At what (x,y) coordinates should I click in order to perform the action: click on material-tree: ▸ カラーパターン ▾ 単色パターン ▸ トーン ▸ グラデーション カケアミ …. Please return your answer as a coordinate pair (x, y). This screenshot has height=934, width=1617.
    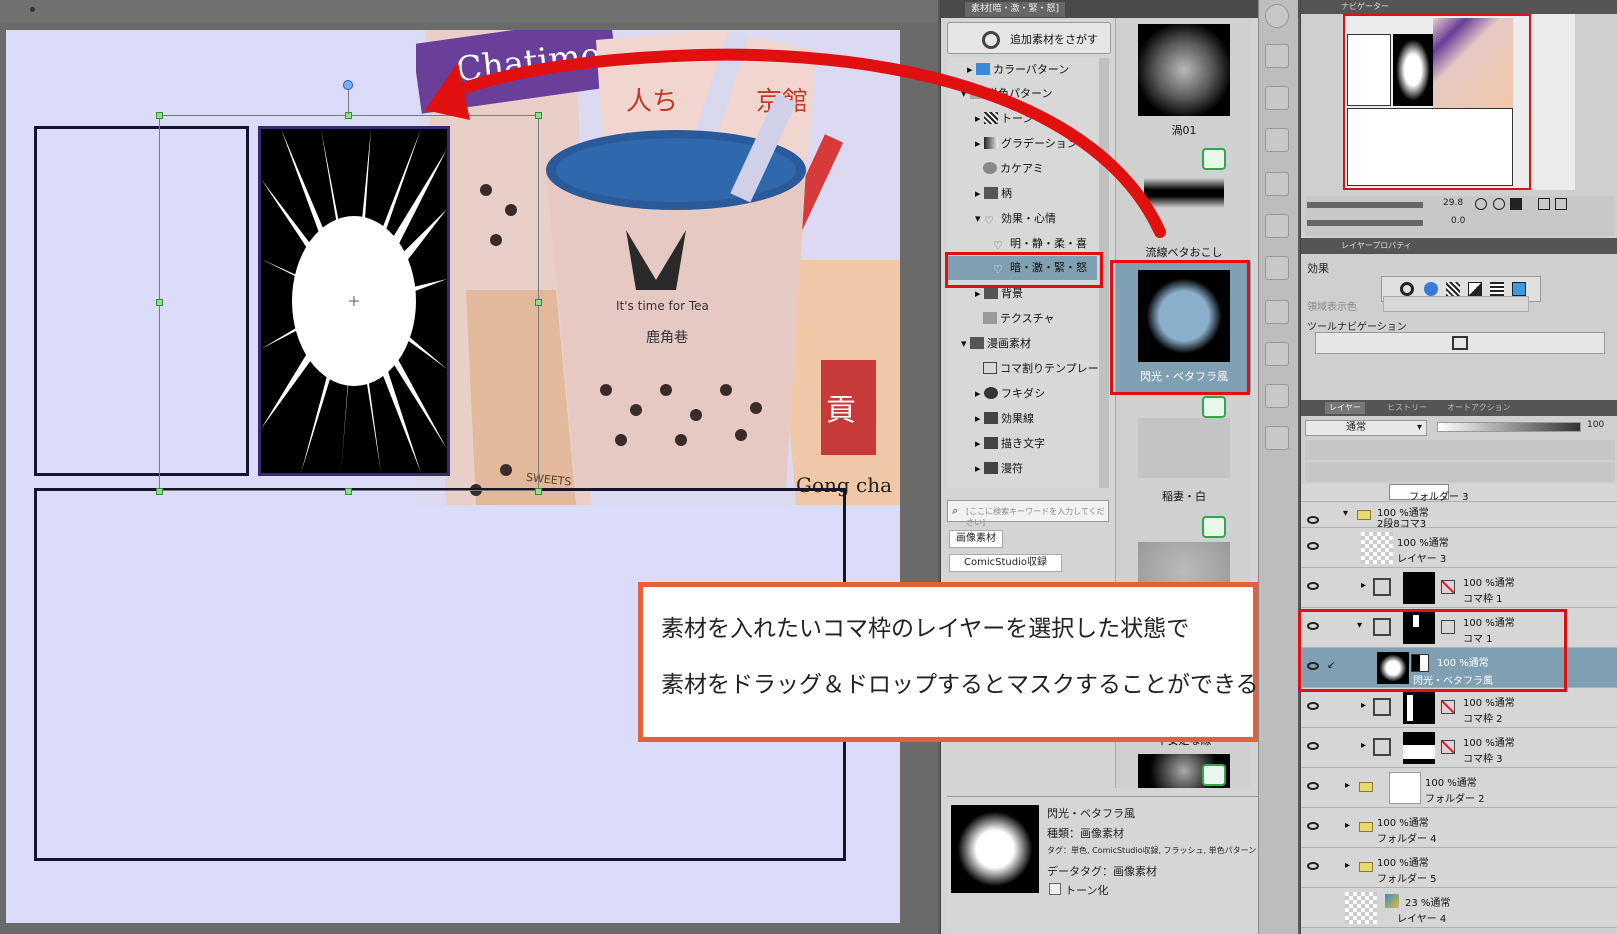
    Looking at the image, I should click on (1028, 273).